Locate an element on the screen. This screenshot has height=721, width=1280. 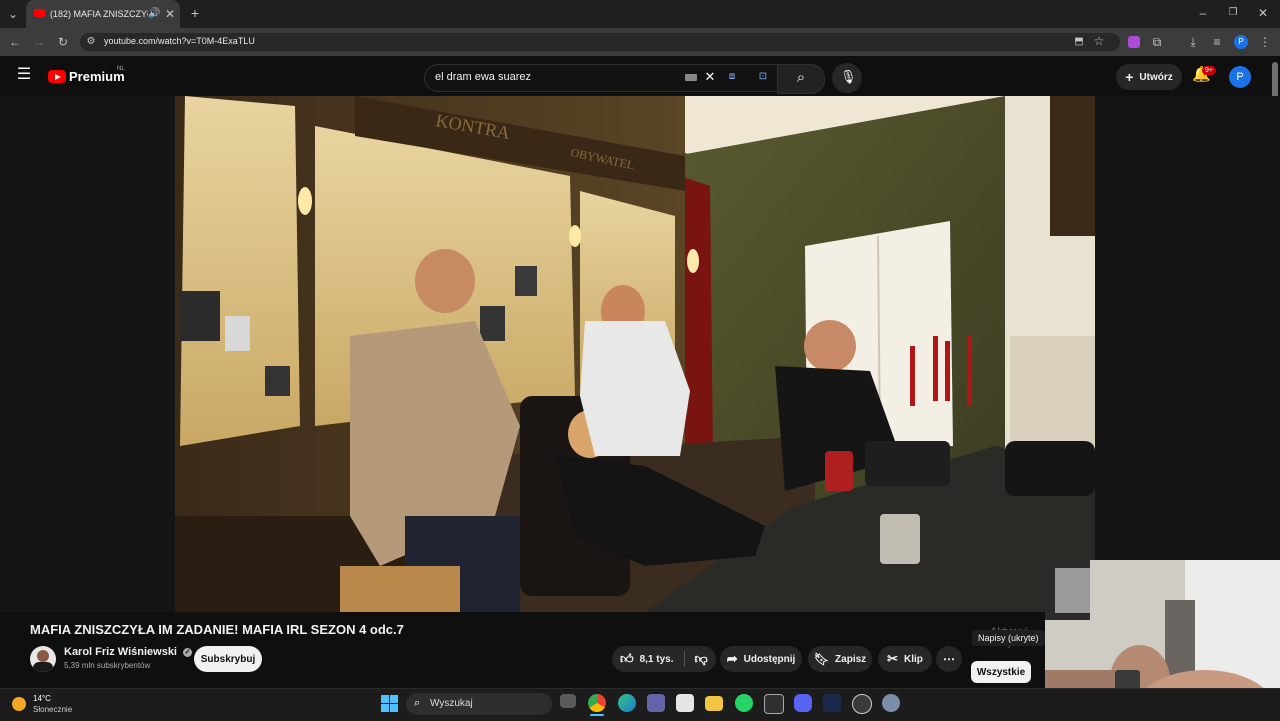
plus-icon: + is located at coordinates (1129, 77).